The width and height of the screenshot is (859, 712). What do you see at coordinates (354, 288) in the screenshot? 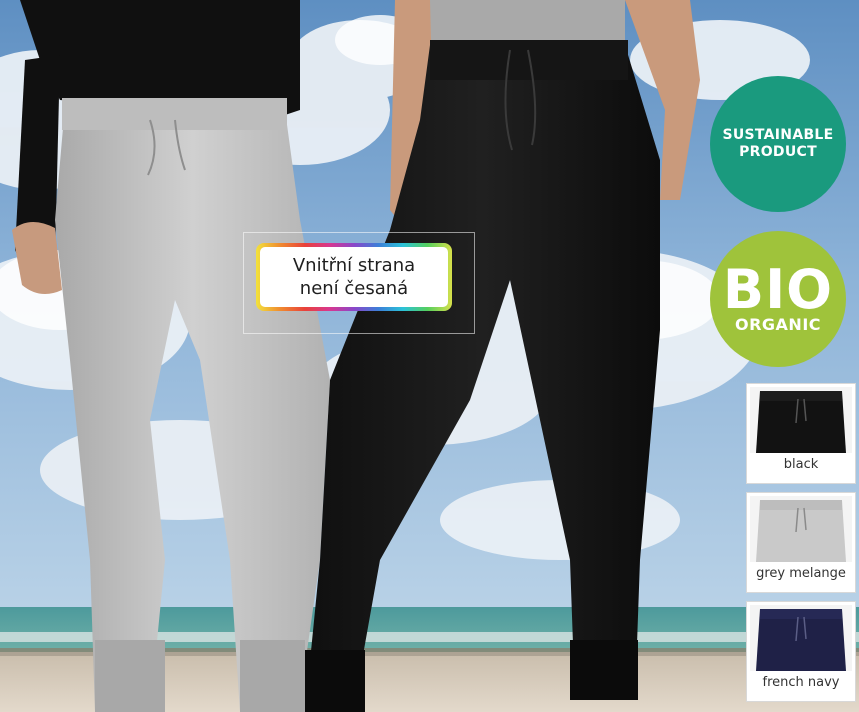
I see `feature-label-line2: není česaná` at bounding box center [354, 288].